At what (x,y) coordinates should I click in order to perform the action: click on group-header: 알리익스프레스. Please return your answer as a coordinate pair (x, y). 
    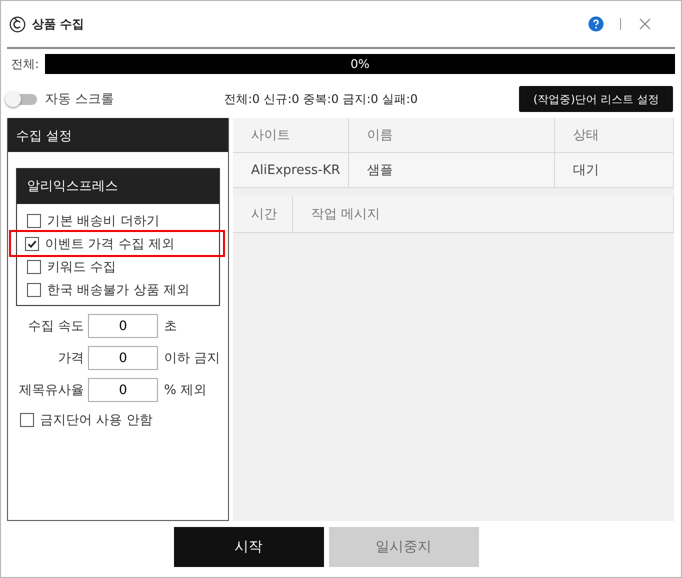
    Looking at the image, I should click on (118, 186).